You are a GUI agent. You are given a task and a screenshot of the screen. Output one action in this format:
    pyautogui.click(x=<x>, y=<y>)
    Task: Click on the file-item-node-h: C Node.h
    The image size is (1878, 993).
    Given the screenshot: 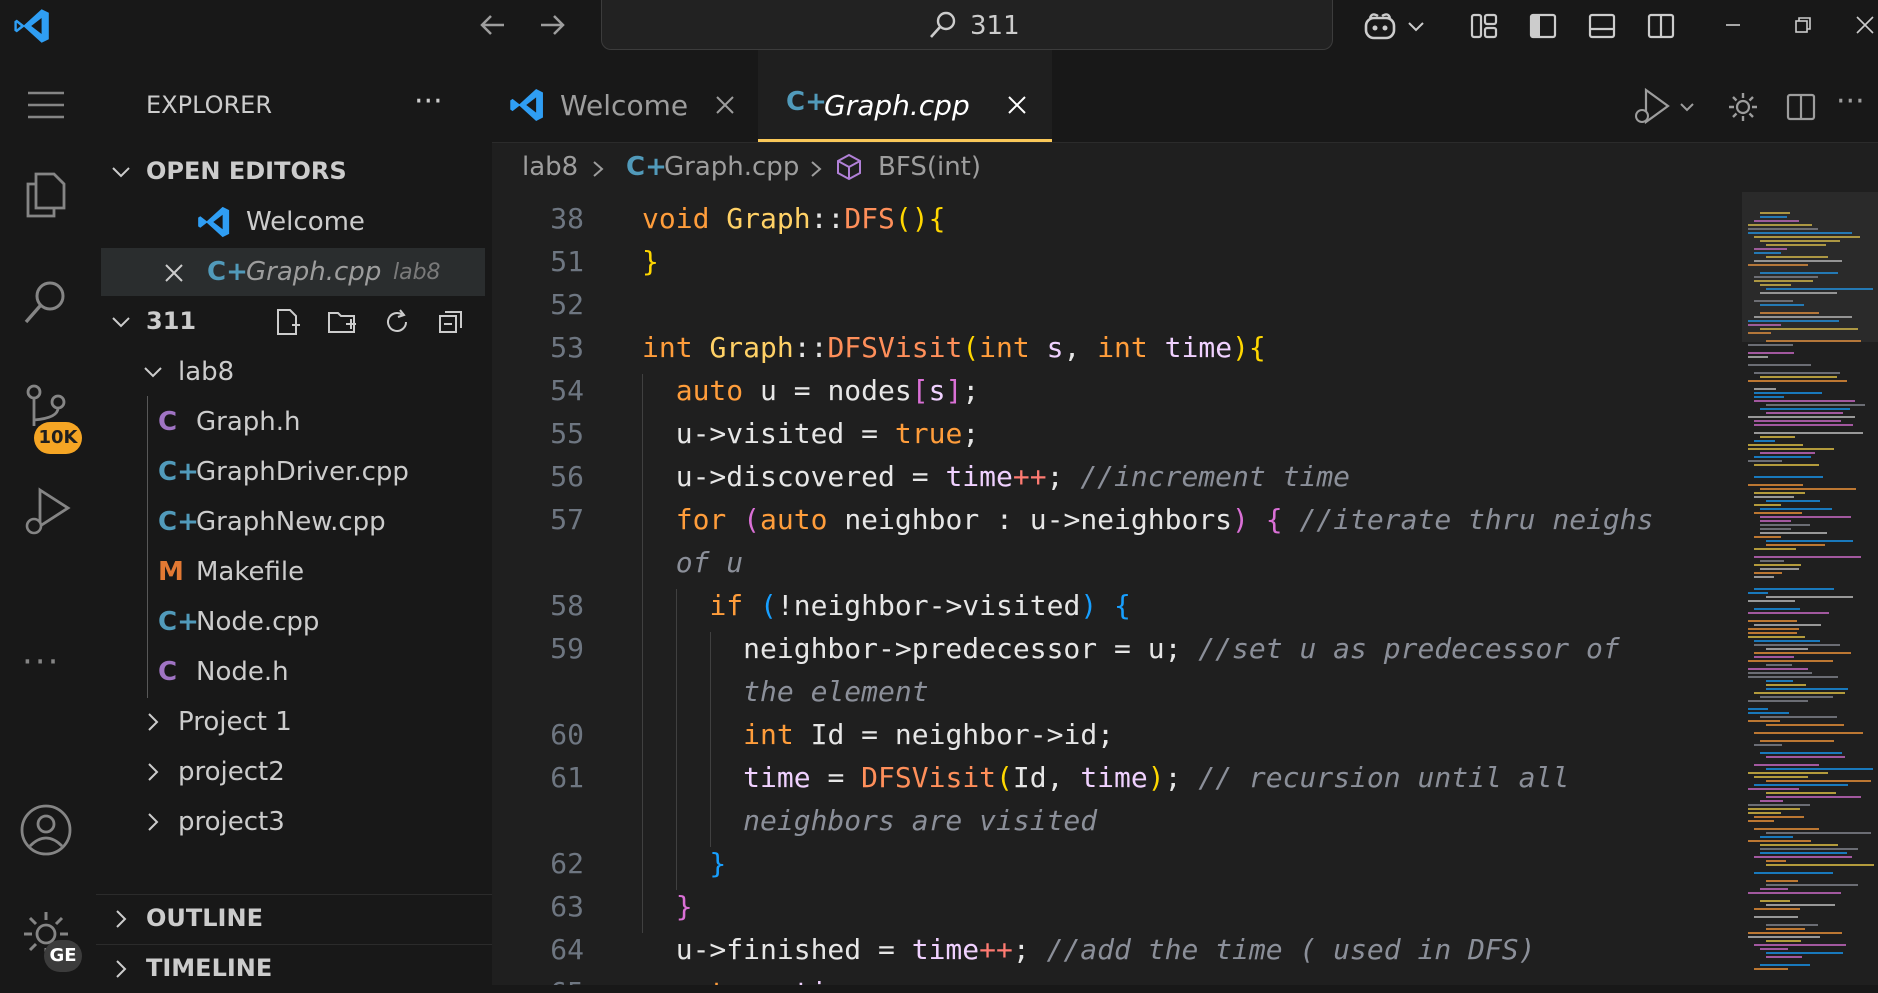 What is the action you would take?
    pyautogui.click(x=294, y=672)
    